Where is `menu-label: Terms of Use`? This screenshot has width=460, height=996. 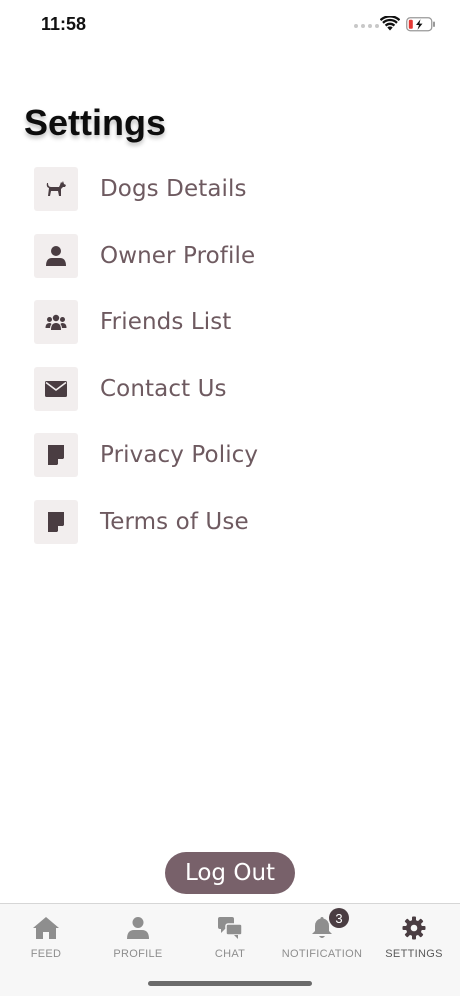 menu-label: Terms of Use is located at coordinates (174, 521).